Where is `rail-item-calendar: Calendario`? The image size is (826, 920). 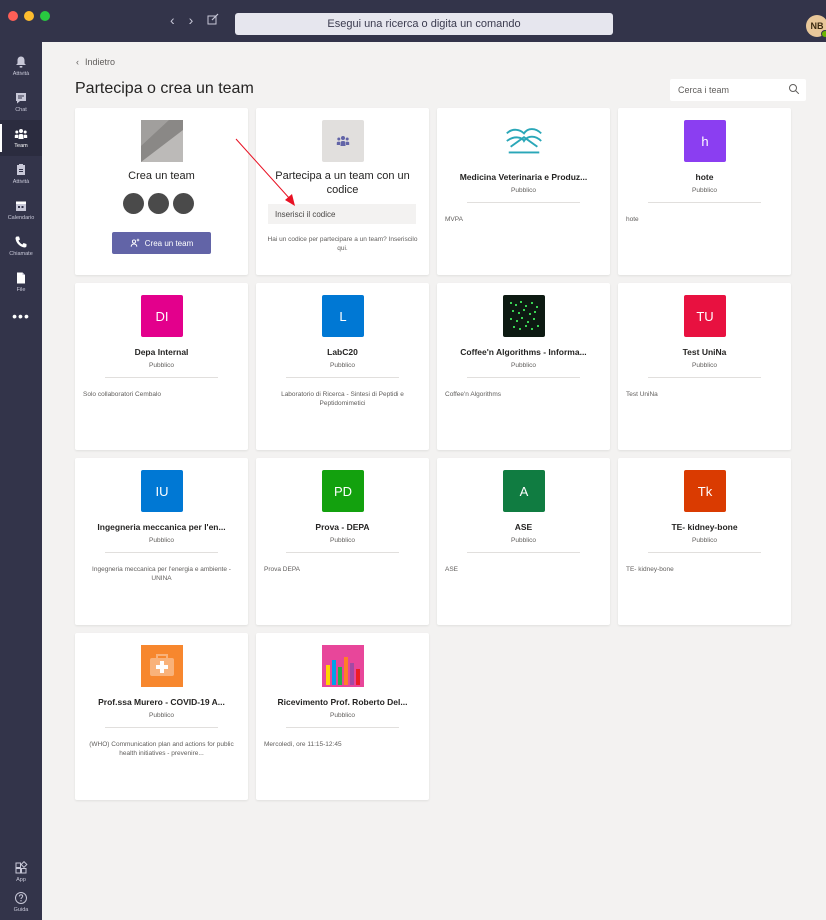 rail-item-calendar: Calendario is located at coordinates (21, 210).